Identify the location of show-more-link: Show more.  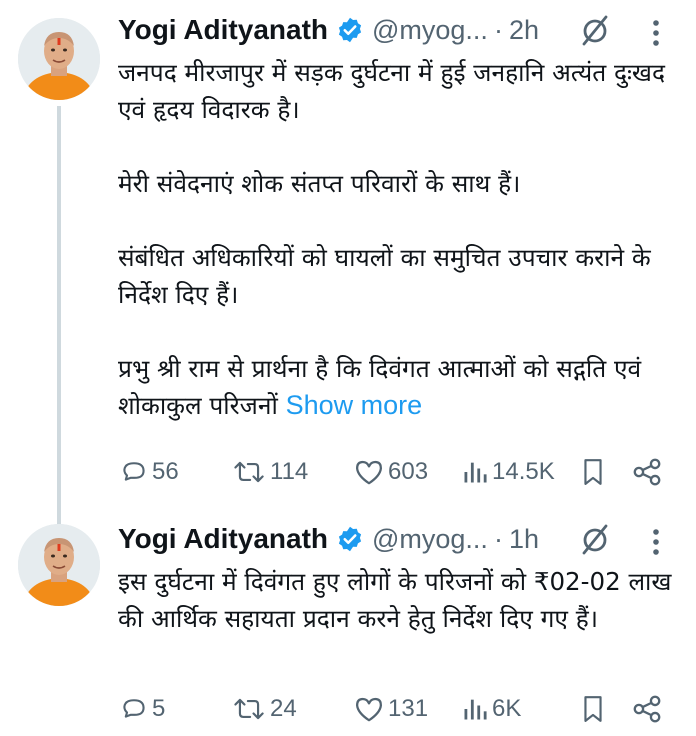
(354, 405).